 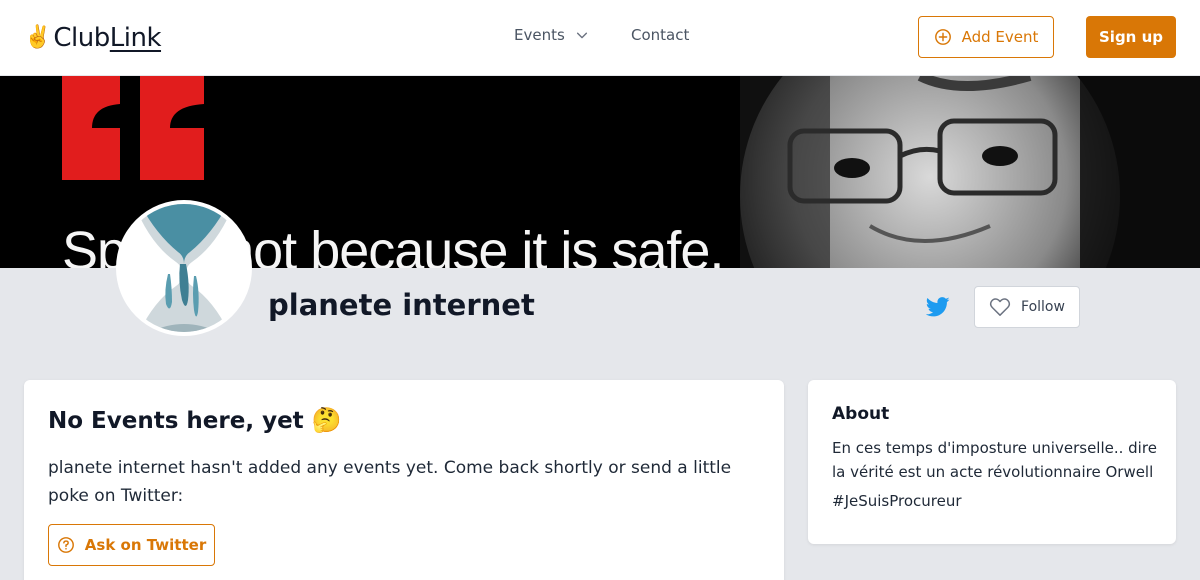 I want to click on profile-avatar, so click(x=184, y=268).